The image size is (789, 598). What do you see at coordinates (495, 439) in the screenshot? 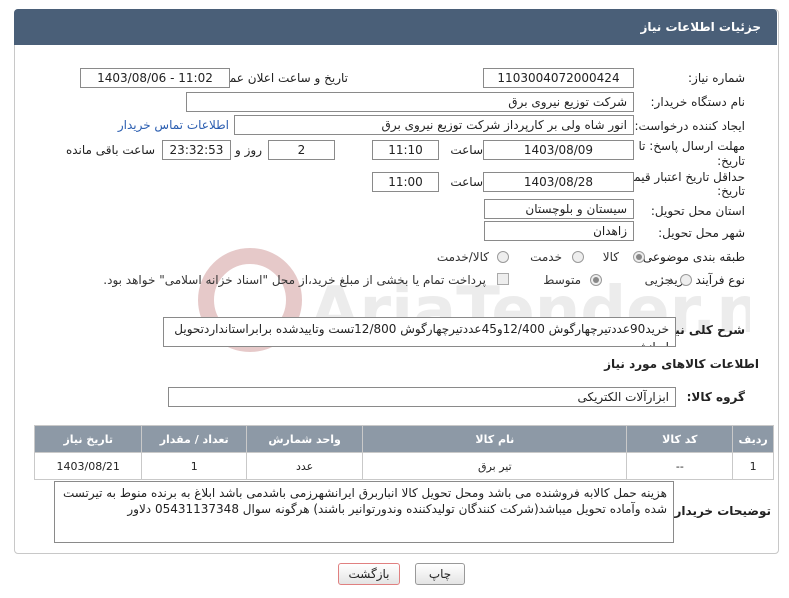
I see `col-goods-name: نام کالا` at bounding box center [495, 439].